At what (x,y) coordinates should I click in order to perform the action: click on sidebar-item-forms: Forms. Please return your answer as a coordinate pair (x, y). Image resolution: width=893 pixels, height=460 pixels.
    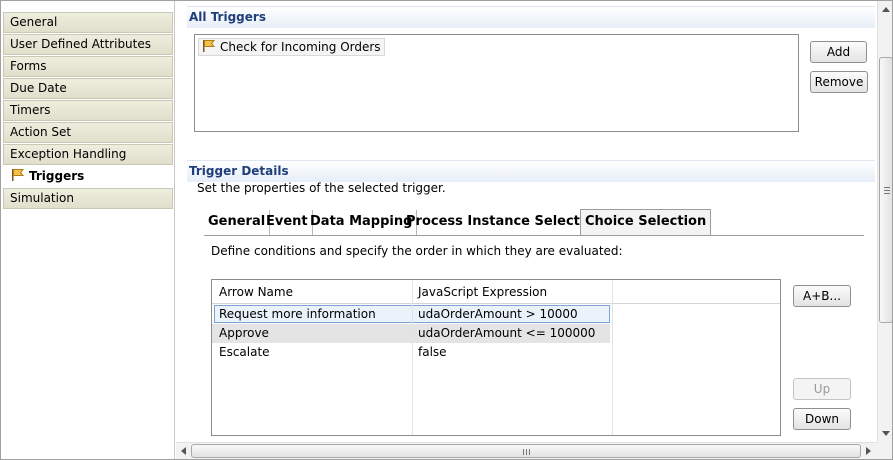
    Looking at the image, I should click on (88, 66).